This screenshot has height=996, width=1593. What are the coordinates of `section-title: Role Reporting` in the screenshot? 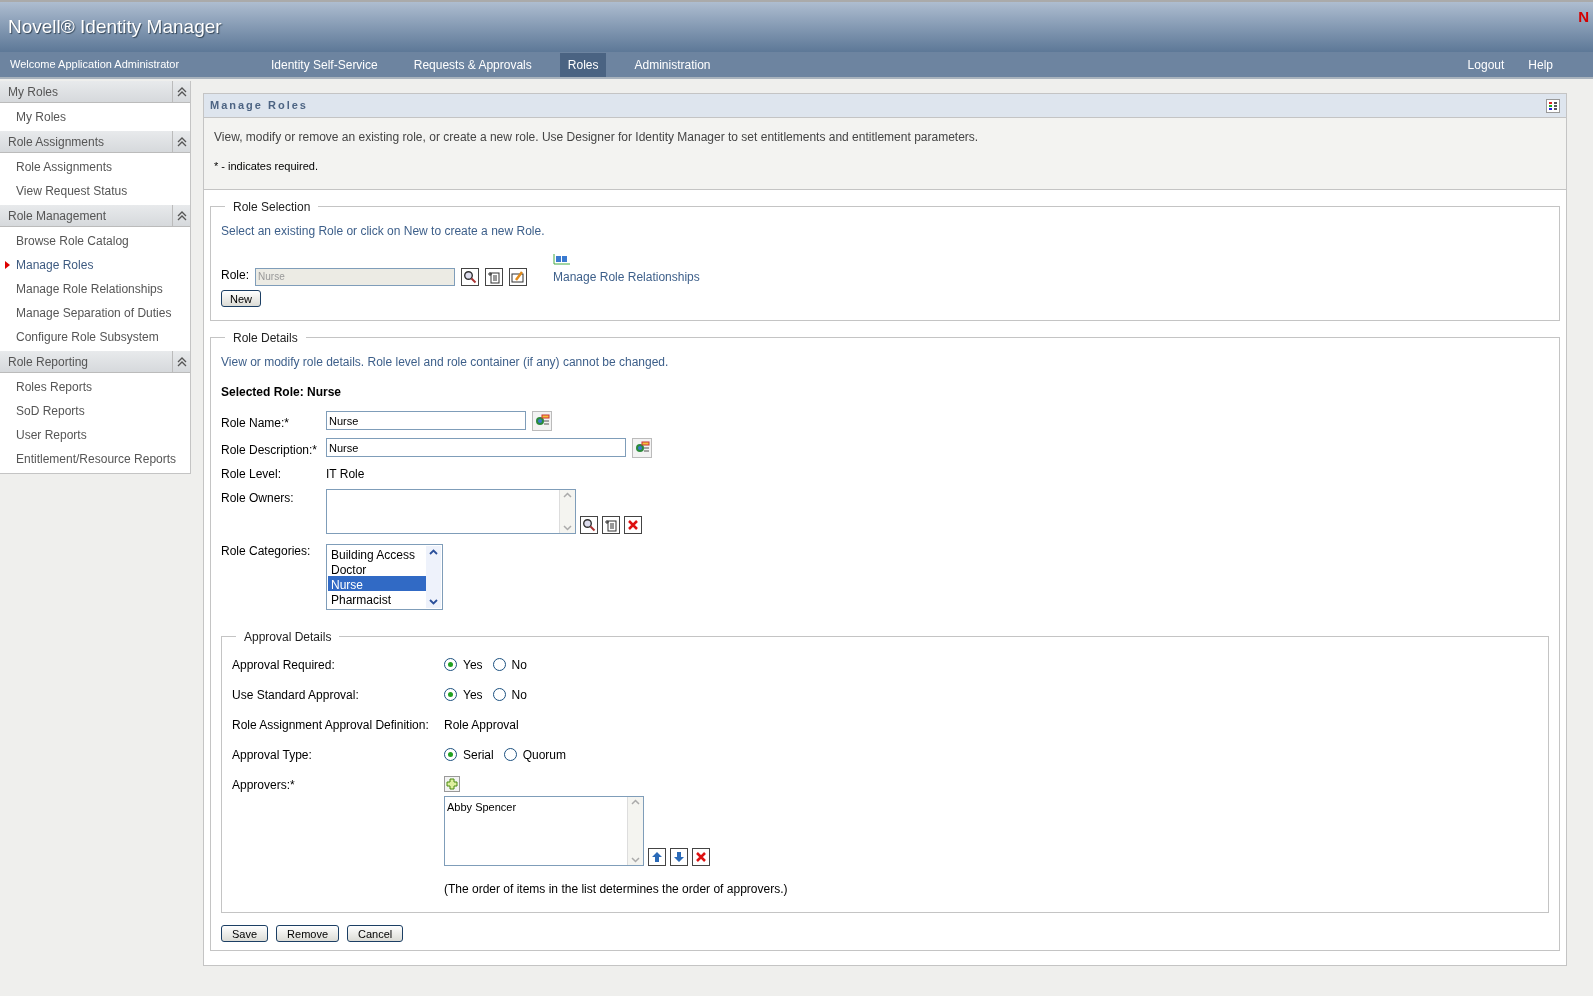 It's located at (48, 362).